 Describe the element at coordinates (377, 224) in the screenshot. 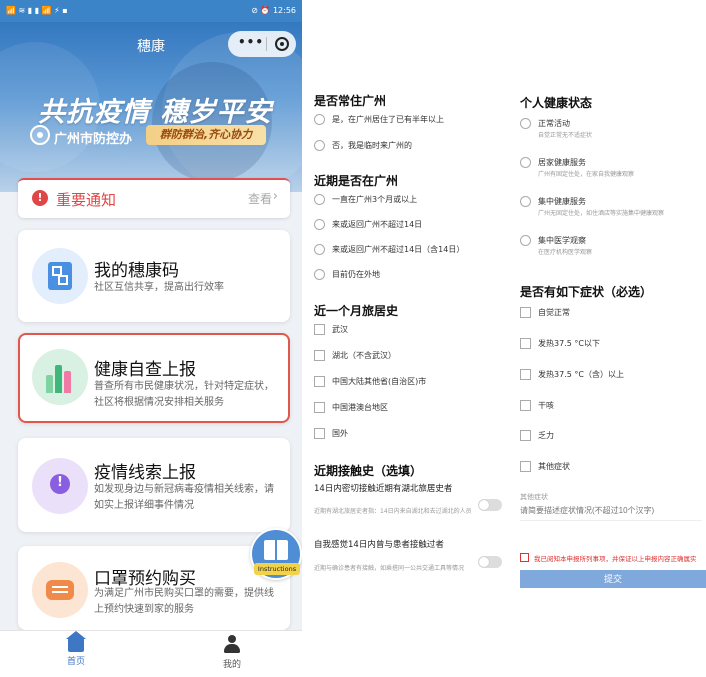

I see `option-label: 来或返回广州不超过14日` at that location.